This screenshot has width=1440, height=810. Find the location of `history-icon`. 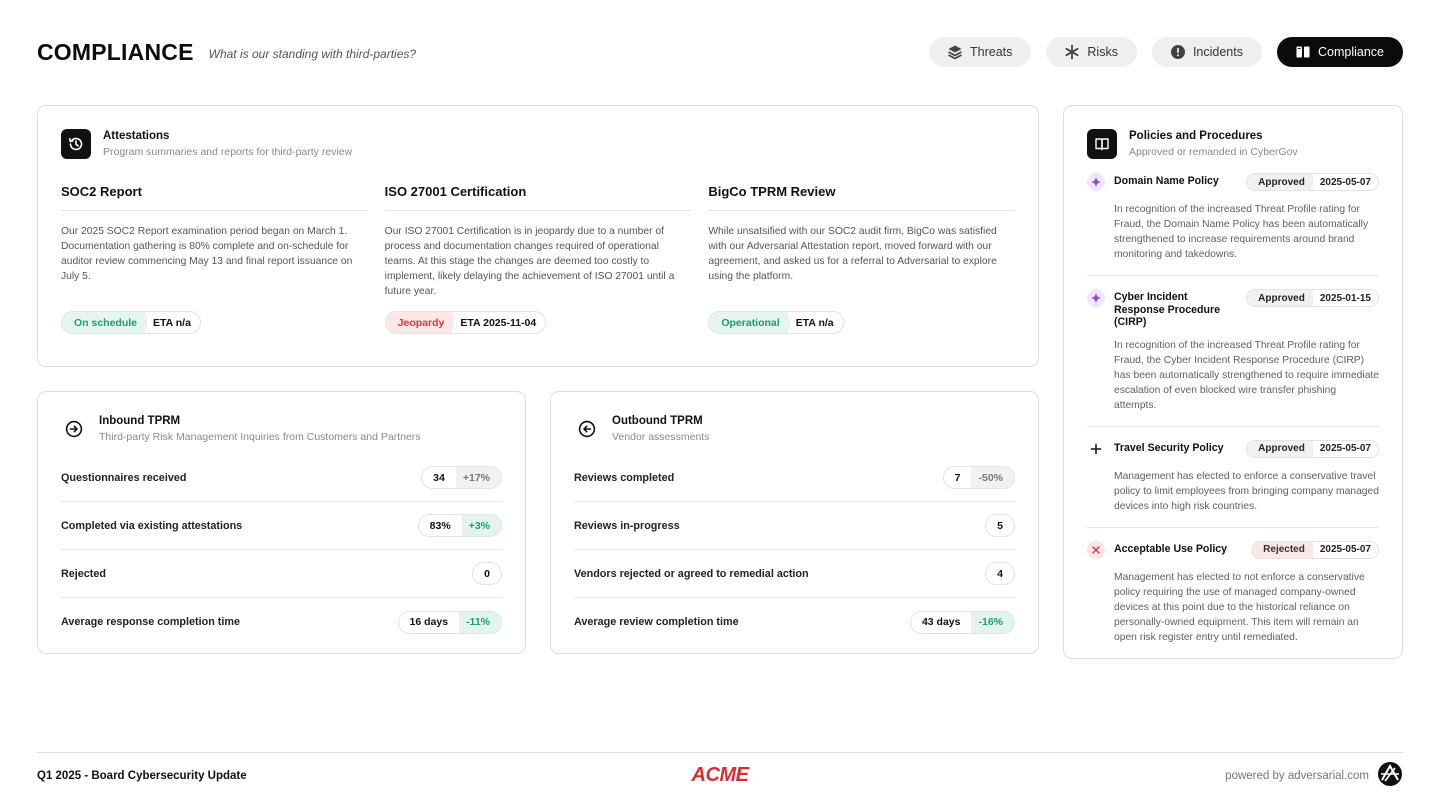

history-icon is located at coordinates (76, 144).